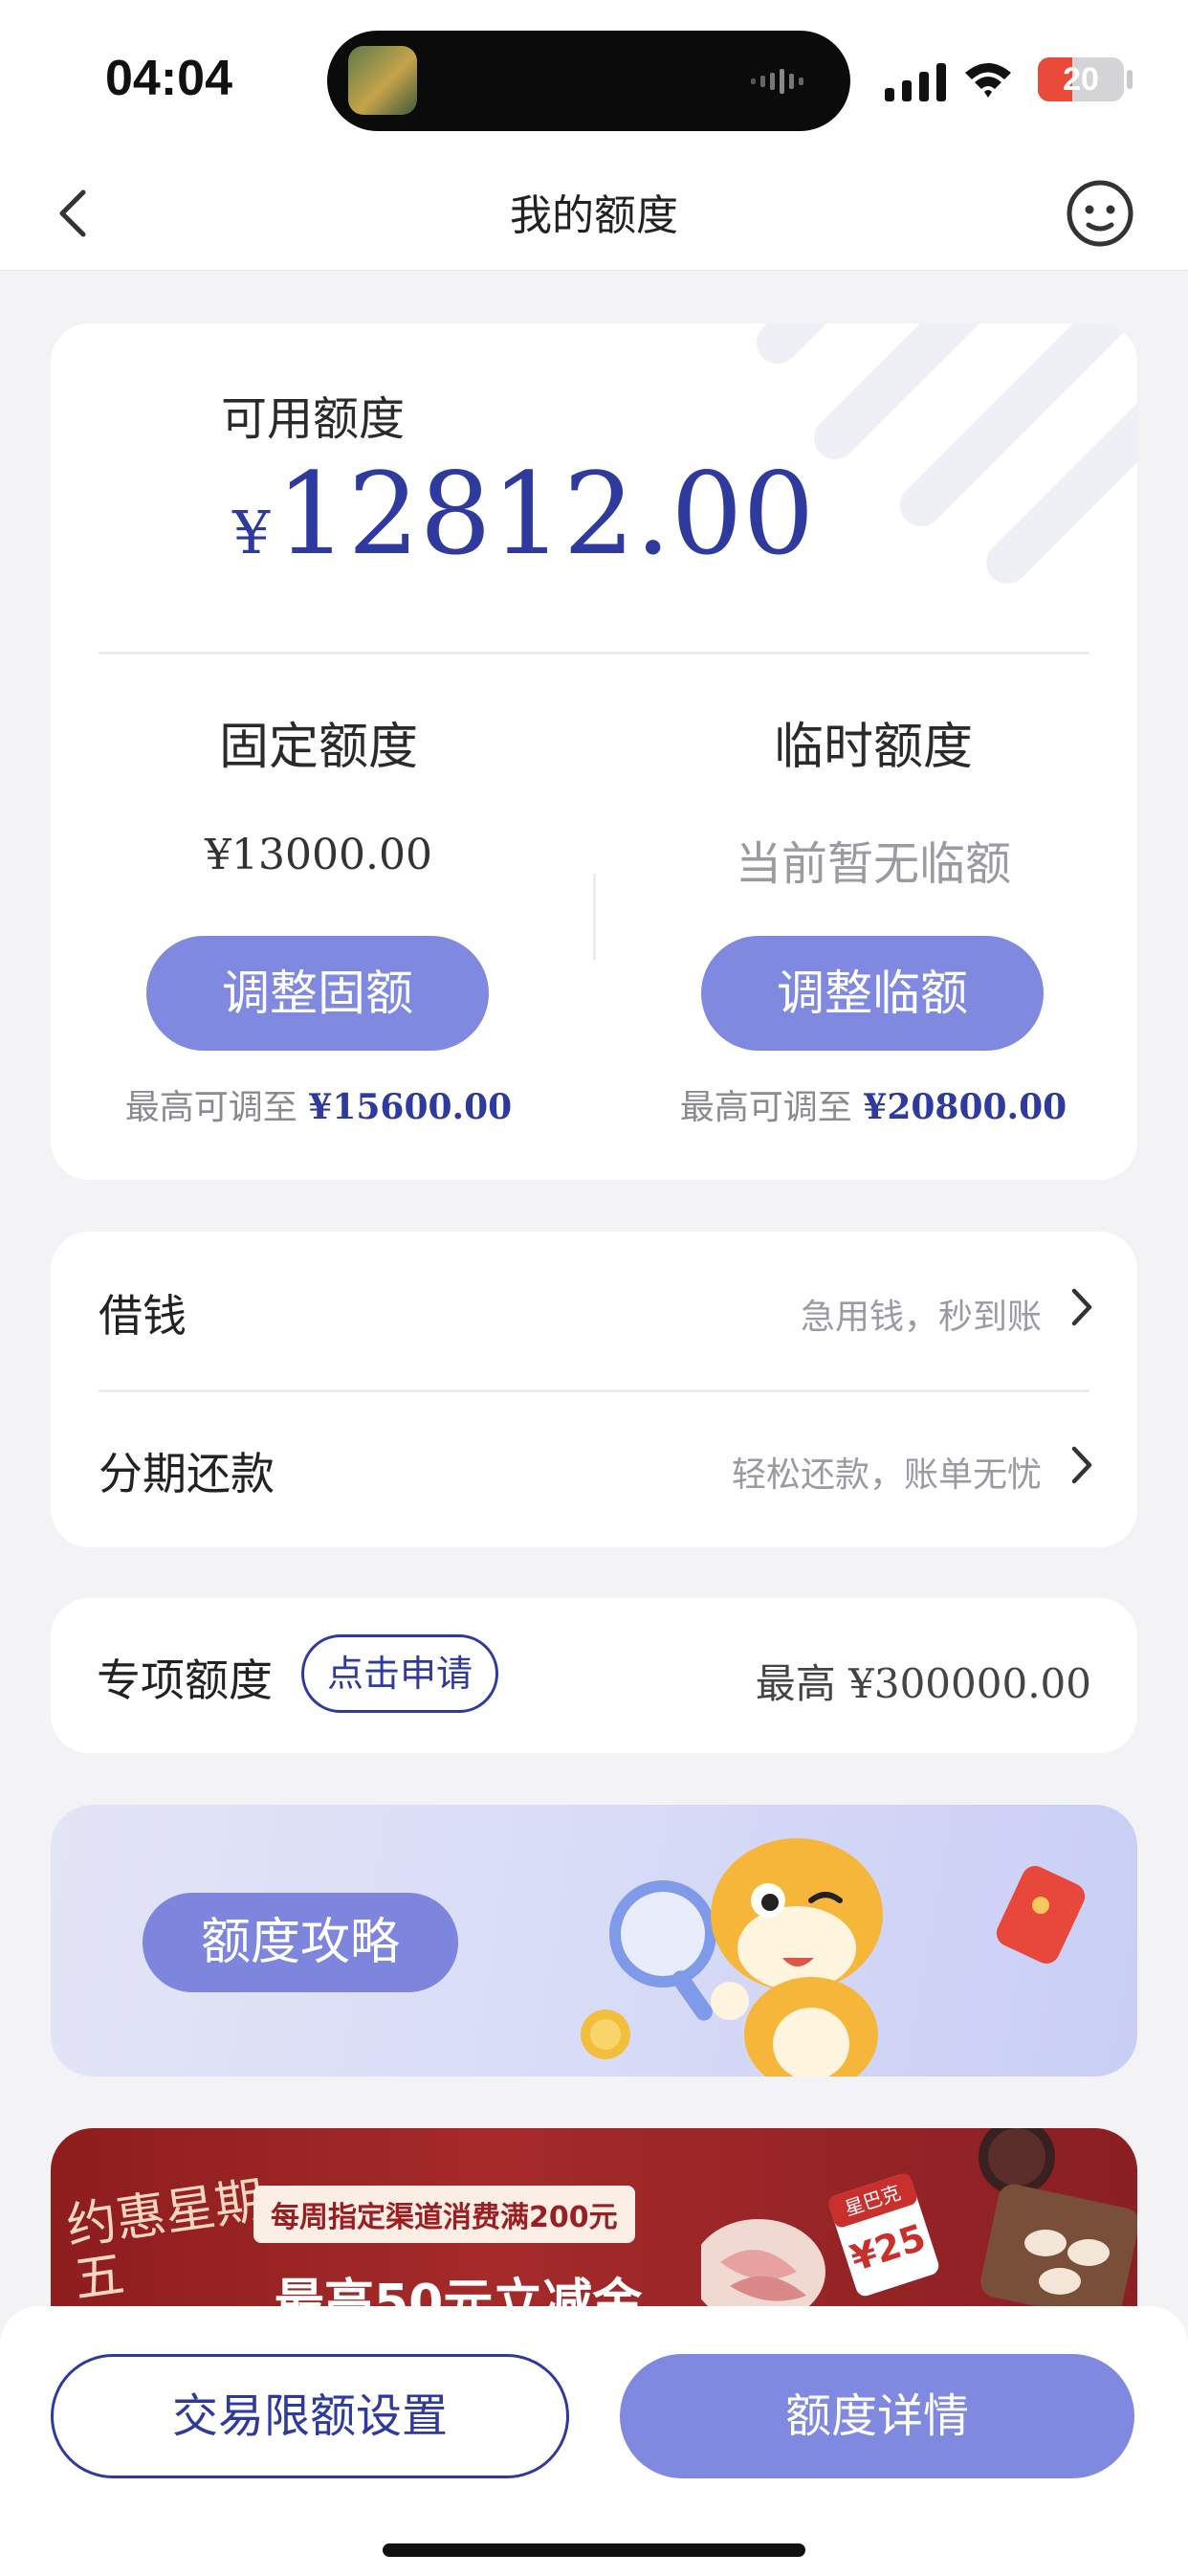 The width and height of the screenshot is (1188, 2576). I want to click on audio-wave-icon, so click(777, 81).